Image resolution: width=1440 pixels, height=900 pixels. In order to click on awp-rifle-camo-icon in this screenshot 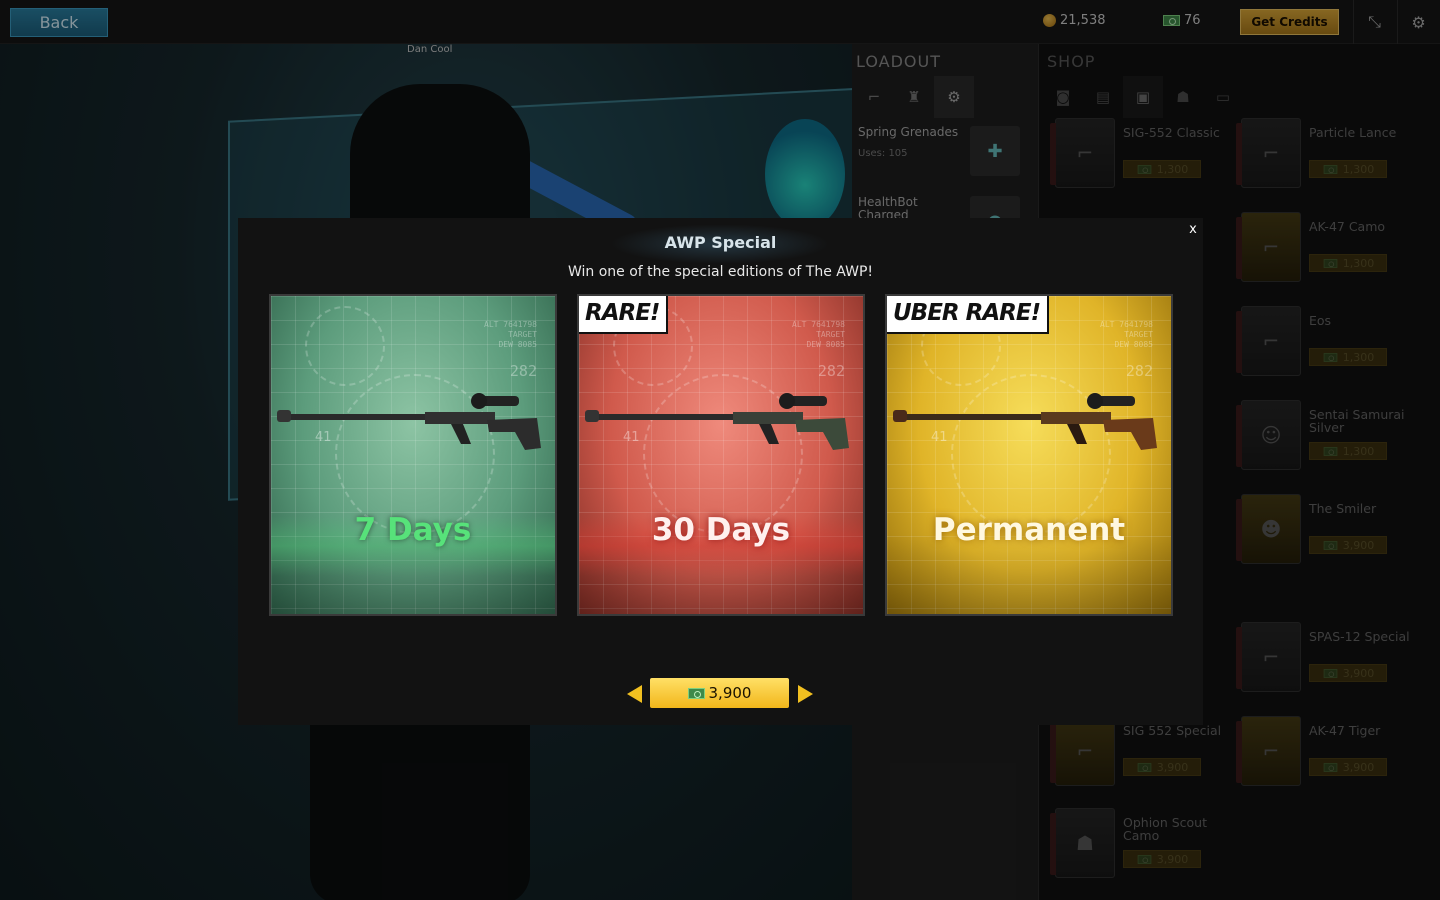, I will do `click(717, 421)`.